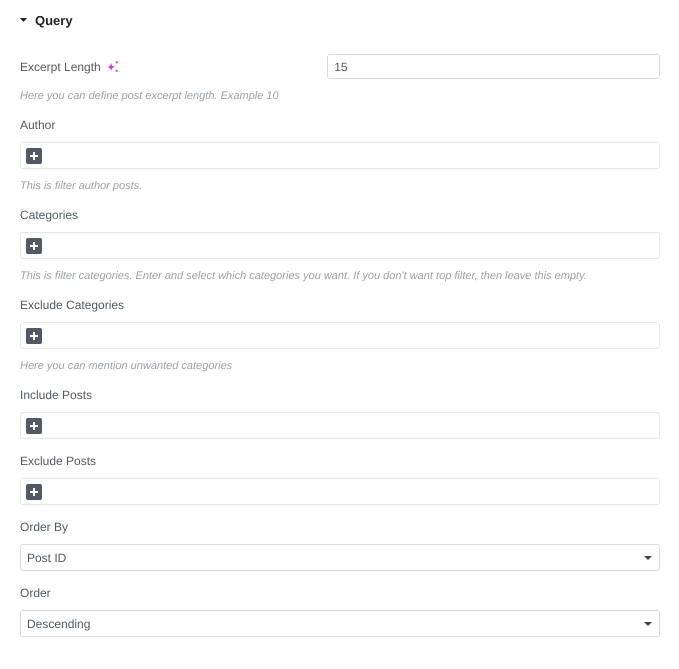 This screenshot has width=679, height=669. What do you see at coordinates (49, 215) in the screenshot?
I see `field-label: Categories` at bounding box center [49, 215].